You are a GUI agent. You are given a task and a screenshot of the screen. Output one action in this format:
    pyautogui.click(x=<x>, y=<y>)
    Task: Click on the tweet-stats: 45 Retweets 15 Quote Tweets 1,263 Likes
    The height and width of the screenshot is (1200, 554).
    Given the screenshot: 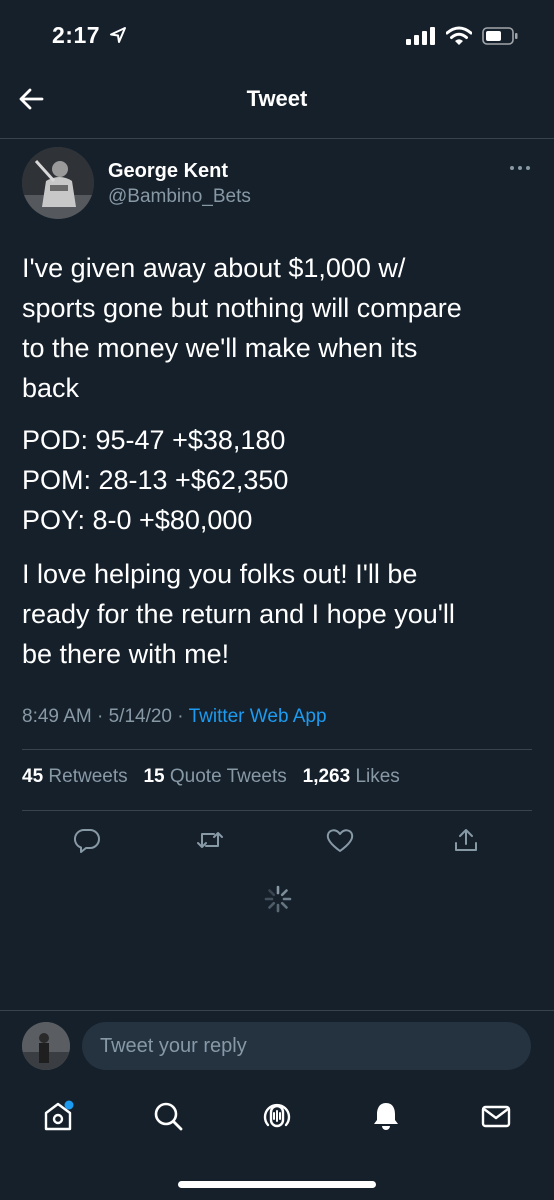 What is the action you would take?
    pyautogui.click(x=211, y=777)
    